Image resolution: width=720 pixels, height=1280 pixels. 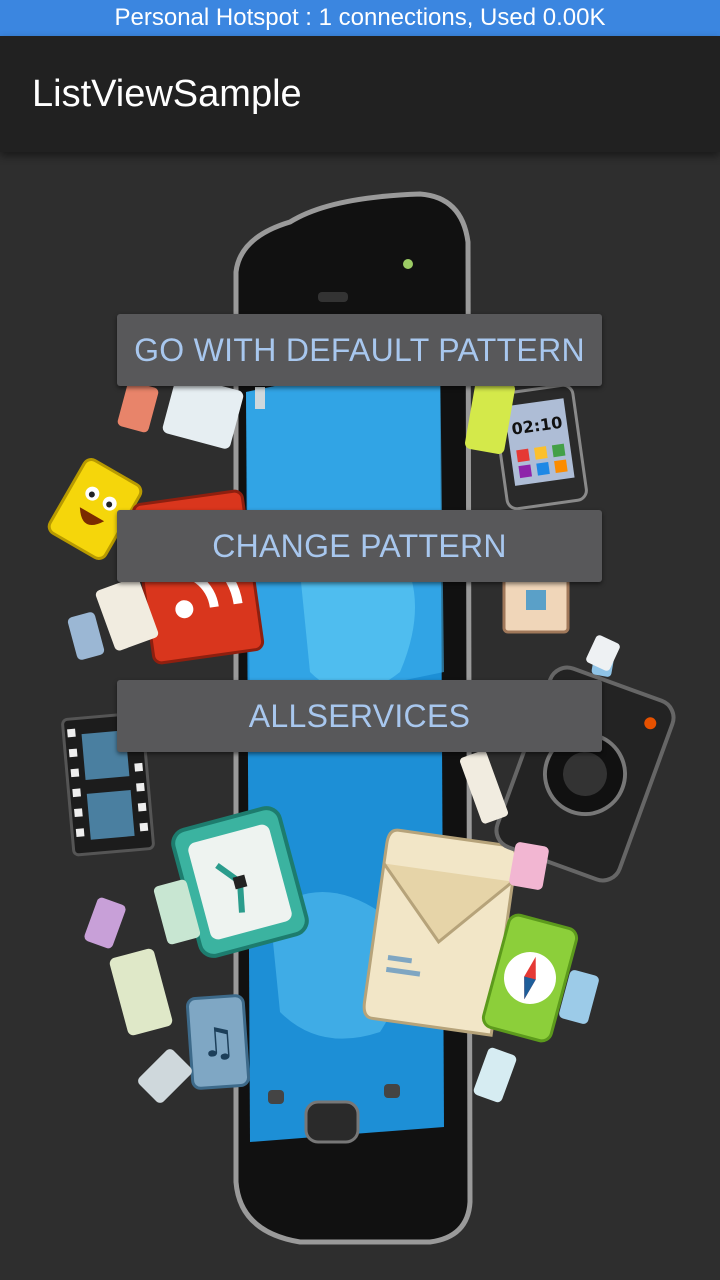 I want to click on allservices-label: ALLSERVICES, so click(x=359, y=715).